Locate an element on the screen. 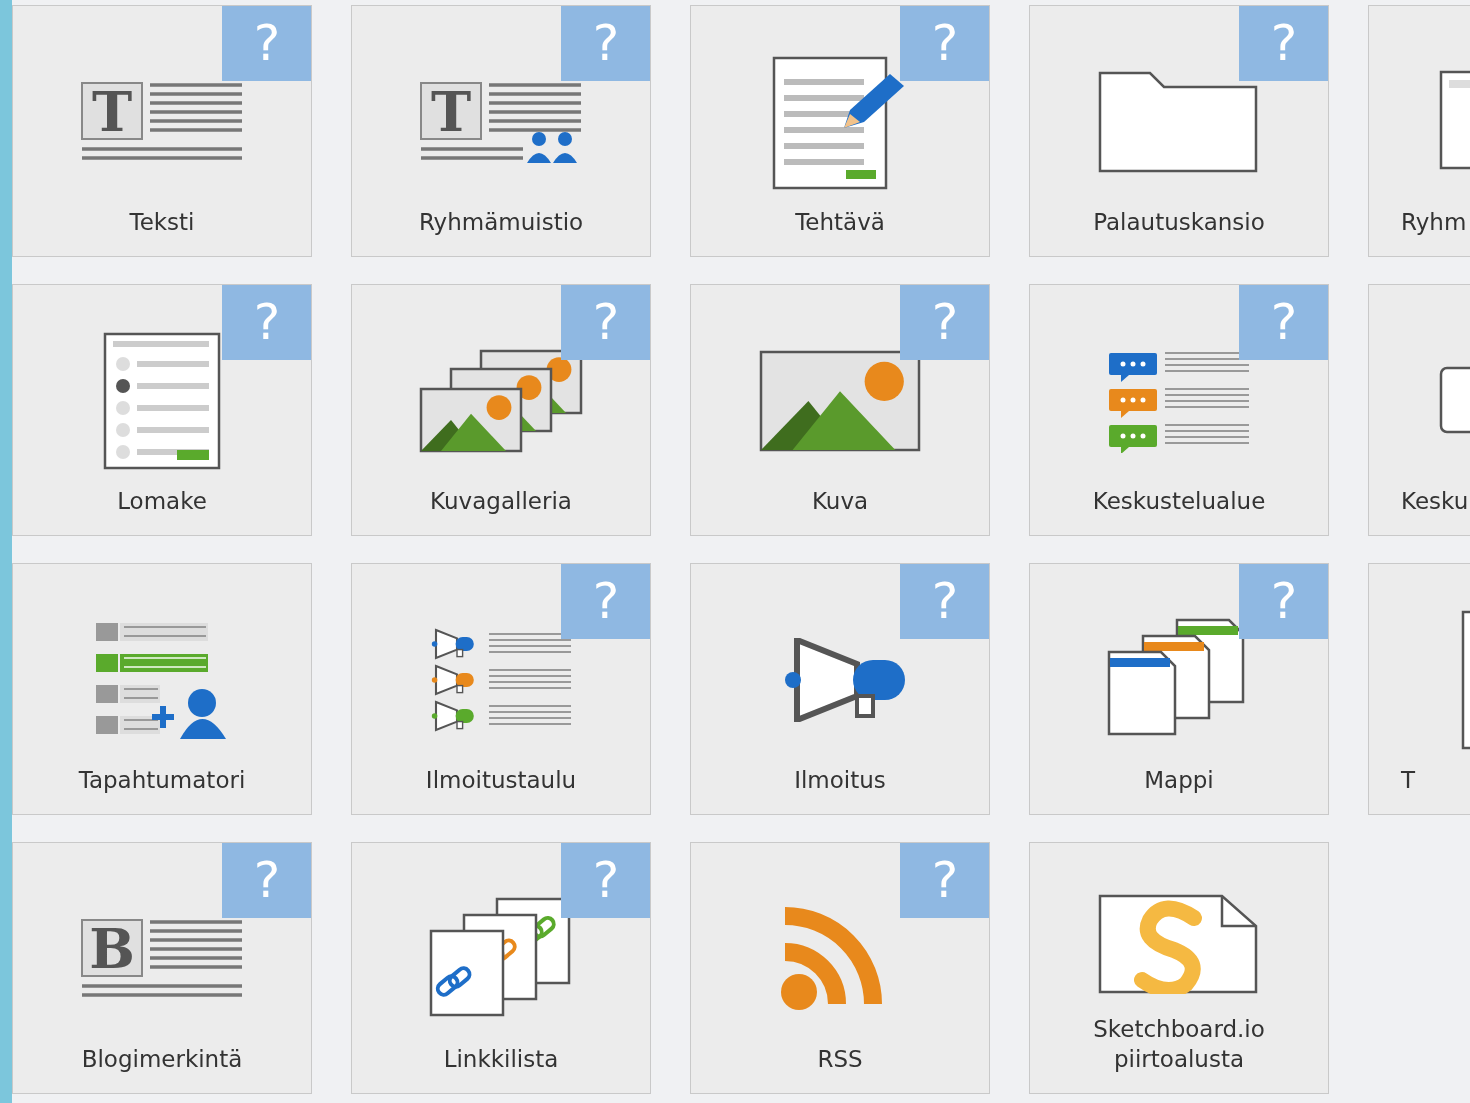 Image resolution: width=1470 pixels, height=1103 pixels. image-icon is located at coordinates (840, 401).